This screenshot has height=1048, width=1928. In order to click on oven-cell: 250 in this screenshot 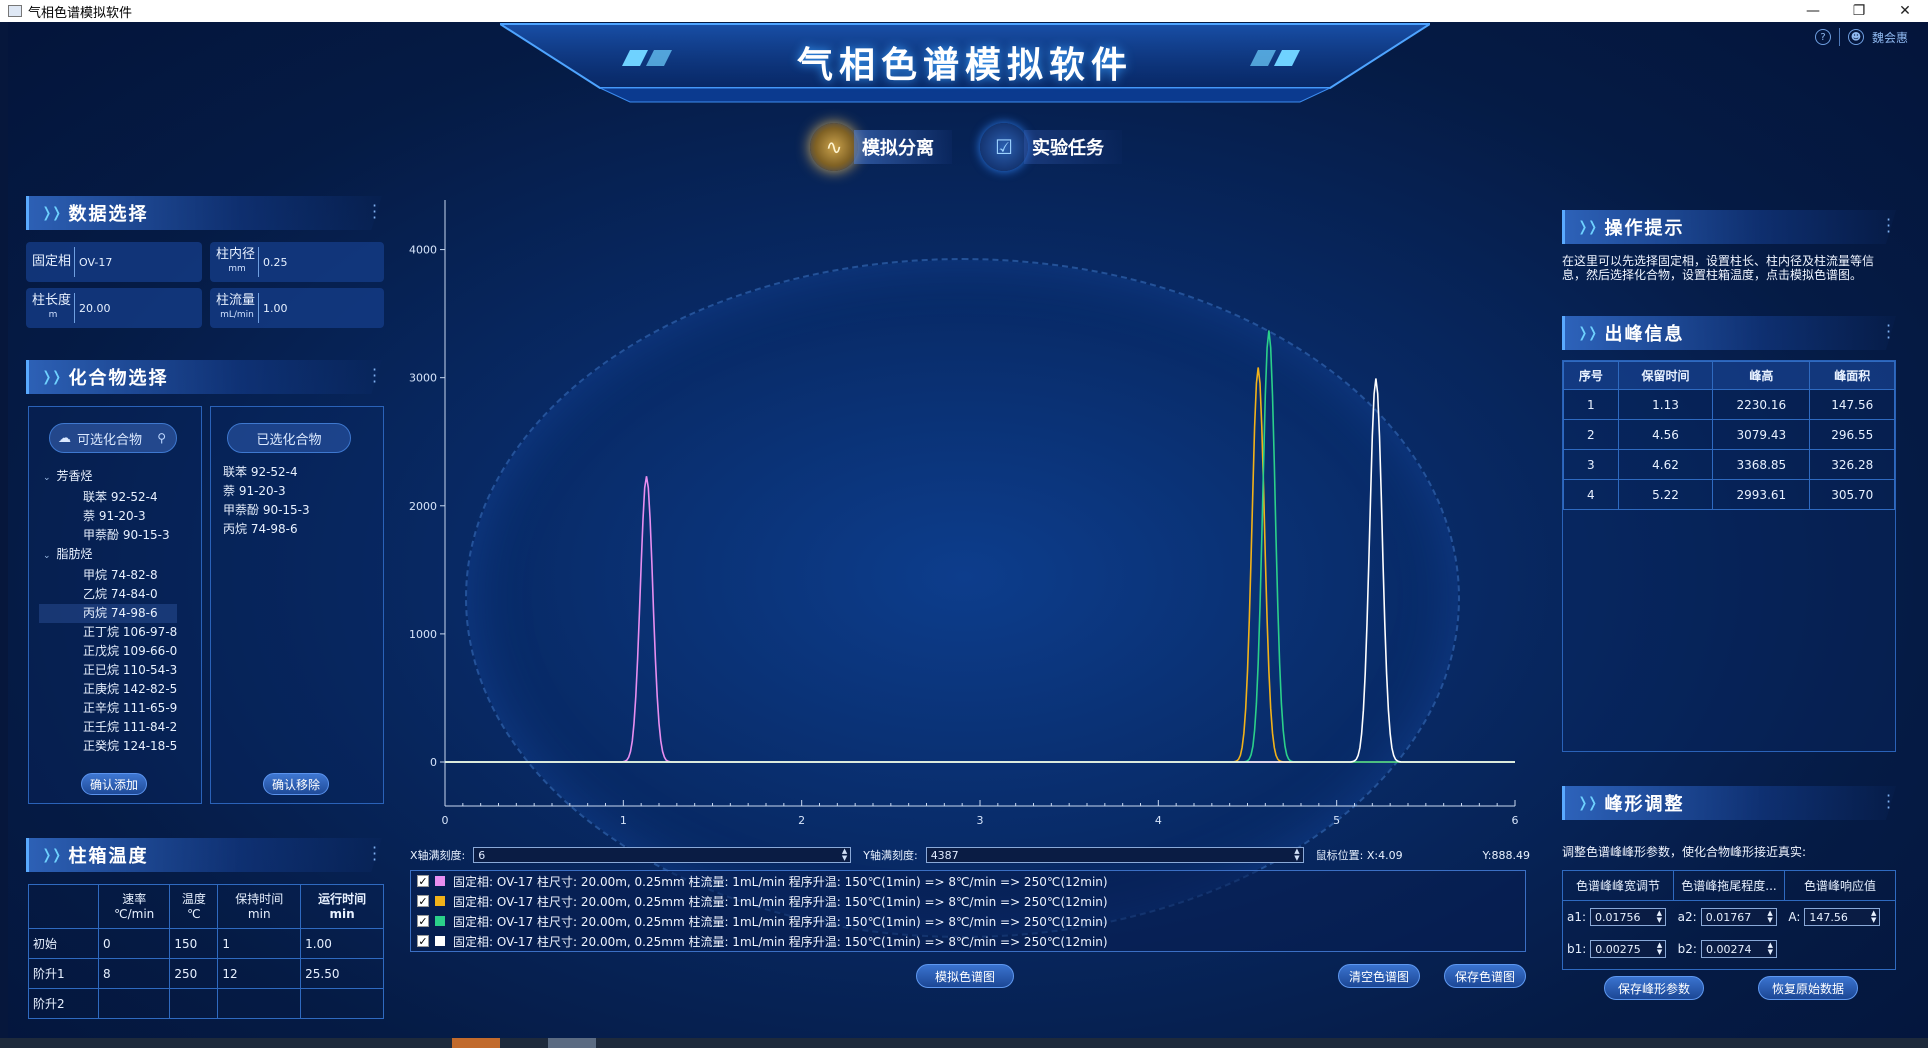, I will do `click(194, 973)`.